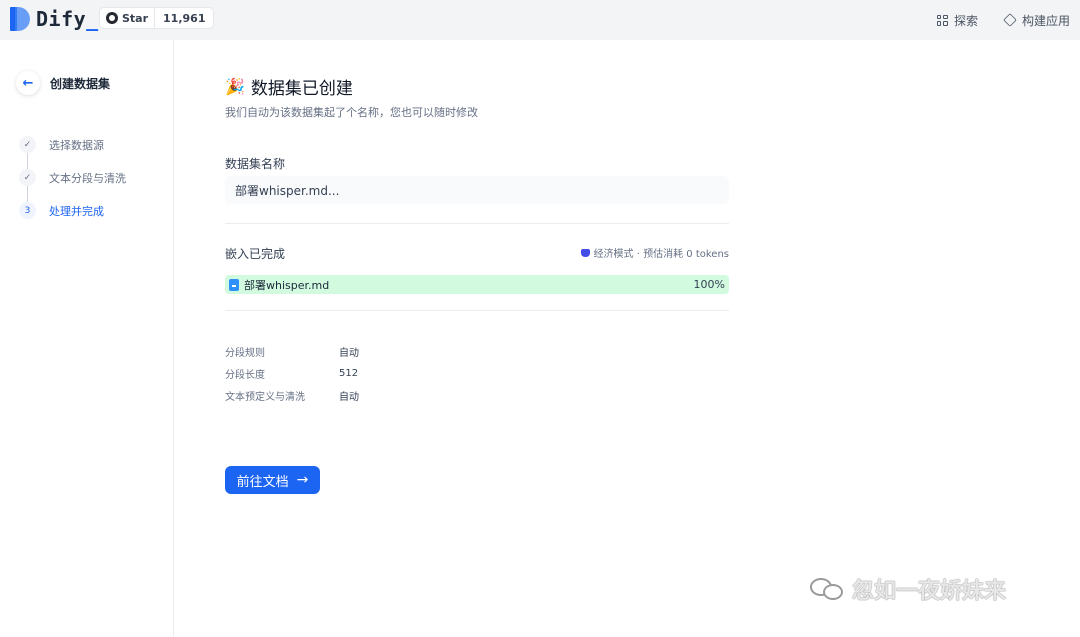 The image size is (1080, 637). I want to click on page-title: 数据集已创建, so click(301, 89).